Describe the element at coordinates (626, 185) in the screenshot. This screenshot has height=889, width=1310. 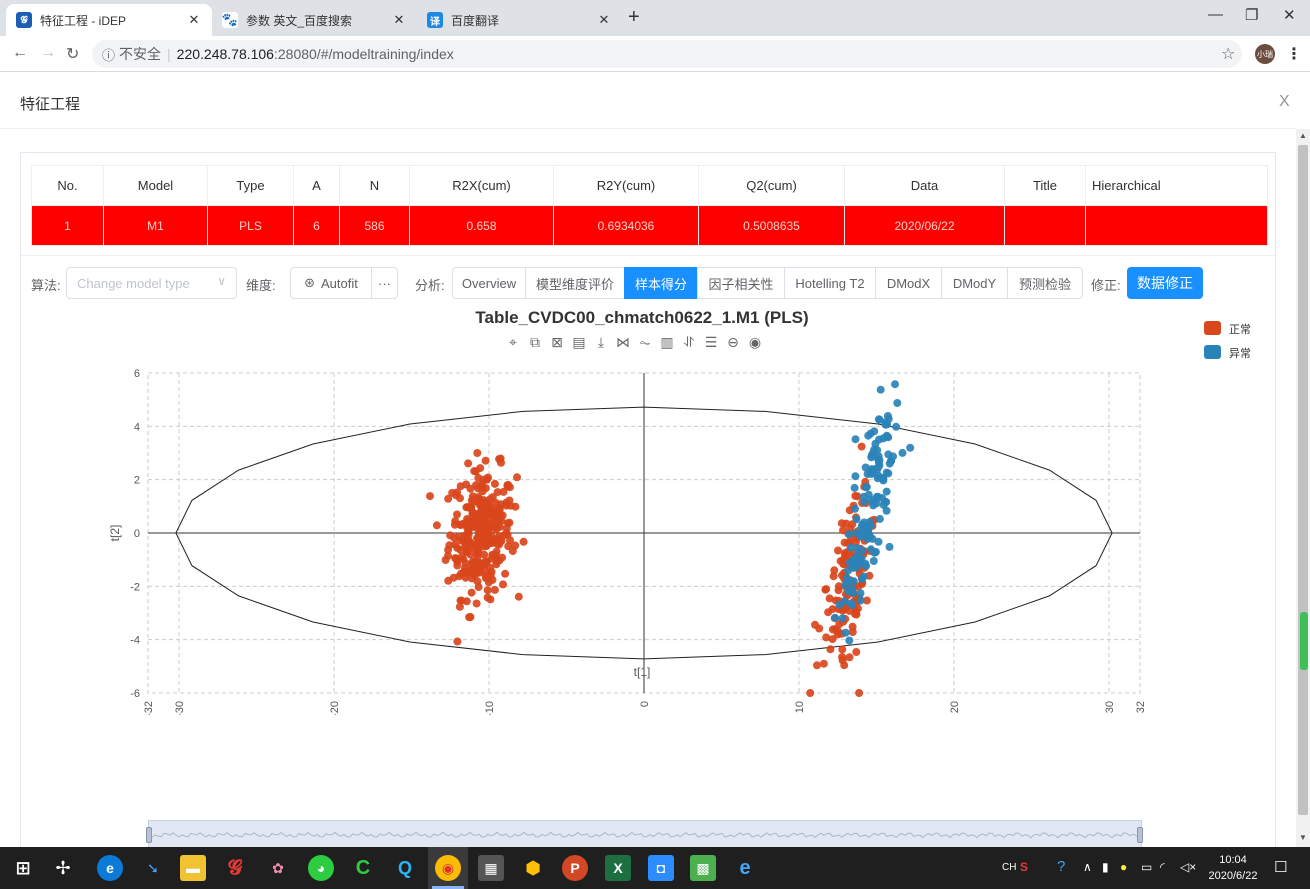
I see `col-r2y: R2Y(cum)` at that location.